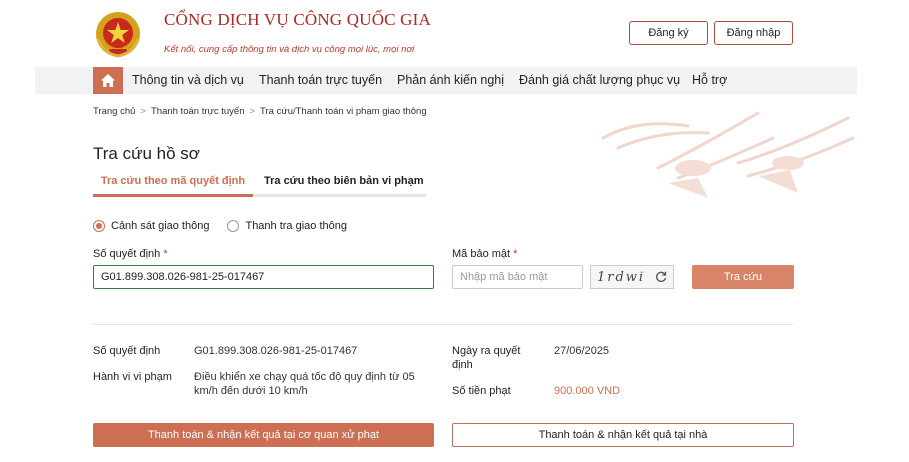 The width and height of the screenshot is (909, 462). What do you see at coordinates (263, 277) in the screenshot?
I see `decision-number-input` at bounding box center [263, 277].